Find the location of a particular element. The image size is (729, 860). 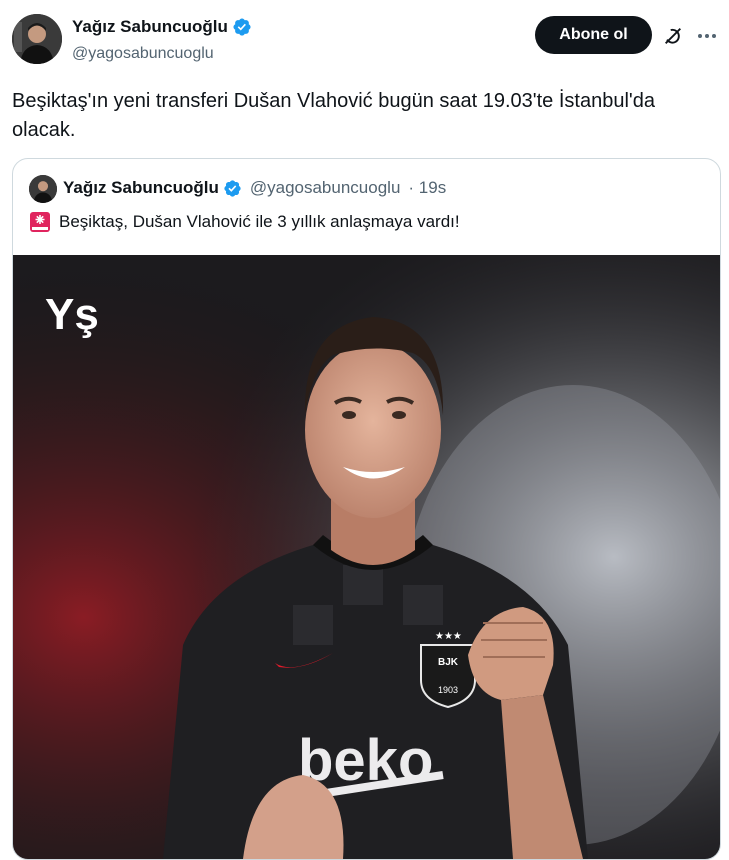

quoted-timestamp: · 19s is located at coordinates (427, 188).